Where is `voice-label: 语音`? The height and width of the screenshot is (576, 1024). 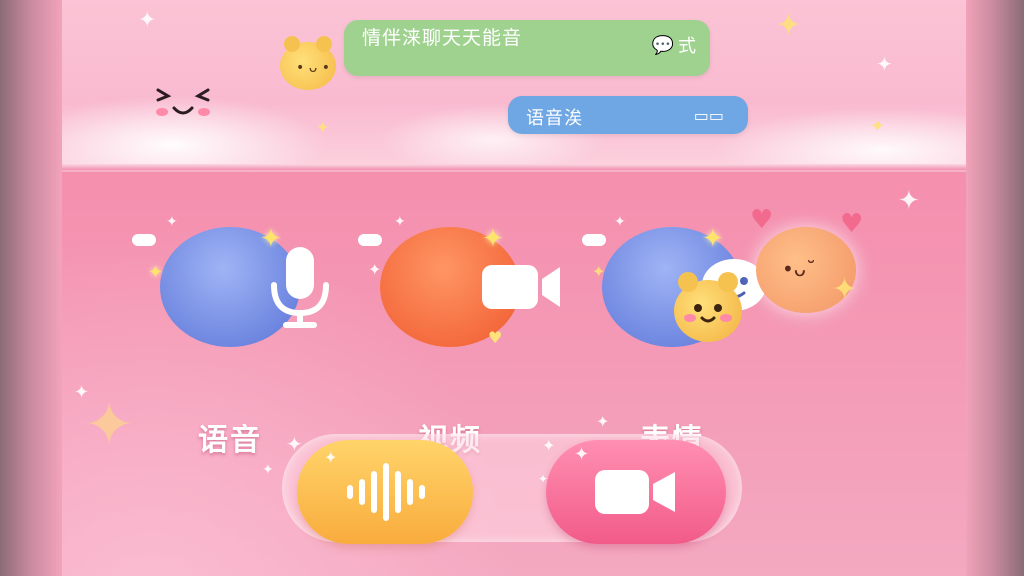 voice-label: 语音 is located at coordinates (230, 440).